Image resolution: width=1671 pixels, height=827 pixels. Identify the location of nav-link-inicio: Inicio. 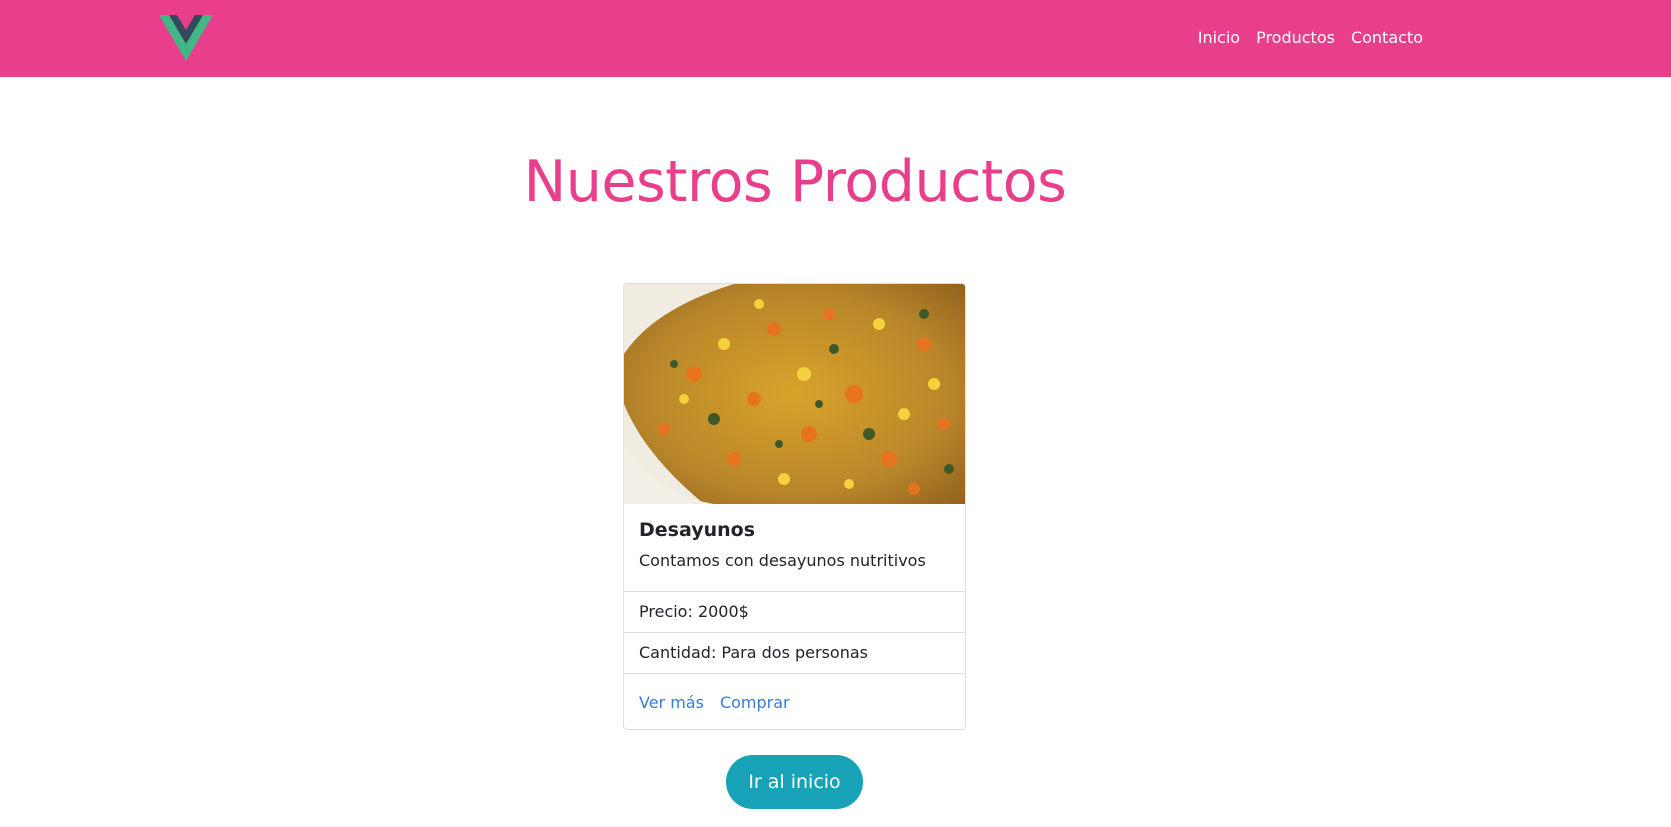
(1219, 38).